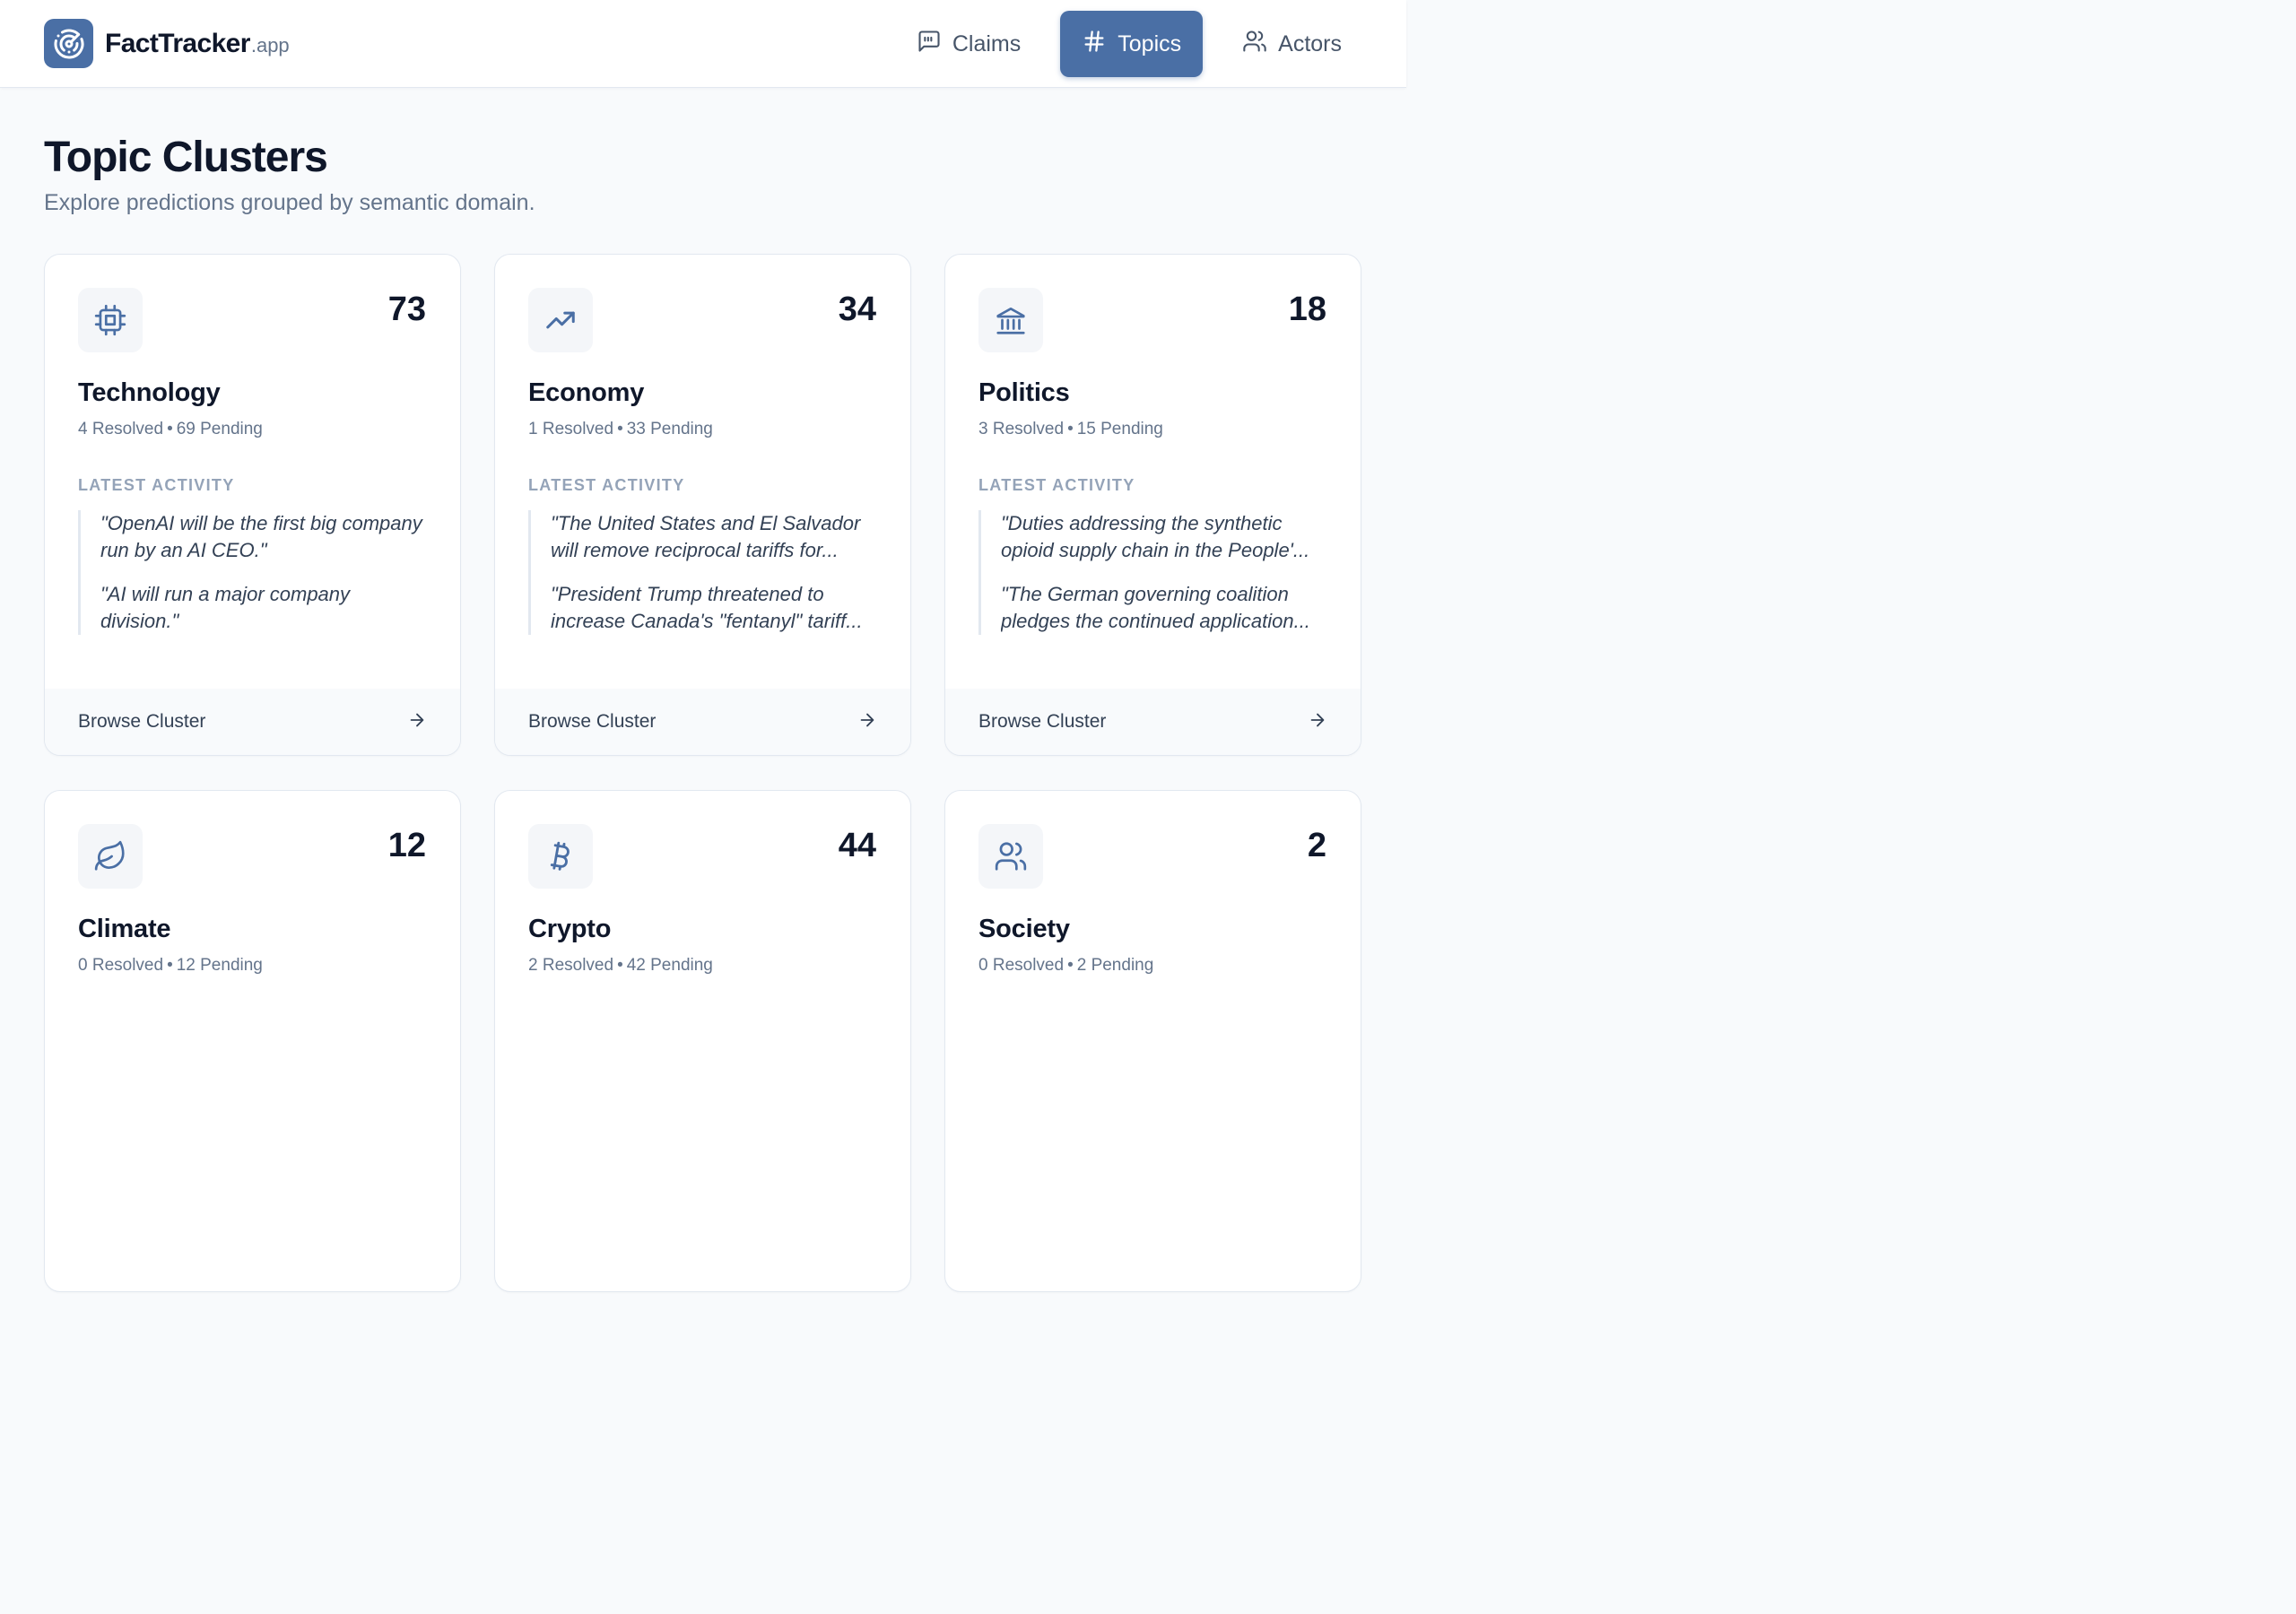 The height and width of the screenshot is (1614, 2296). Describe the element at coordinates (1065, 966) in the screenshot. I see `cluster-stats: 0 Resolved • 2 Pending` at that location.